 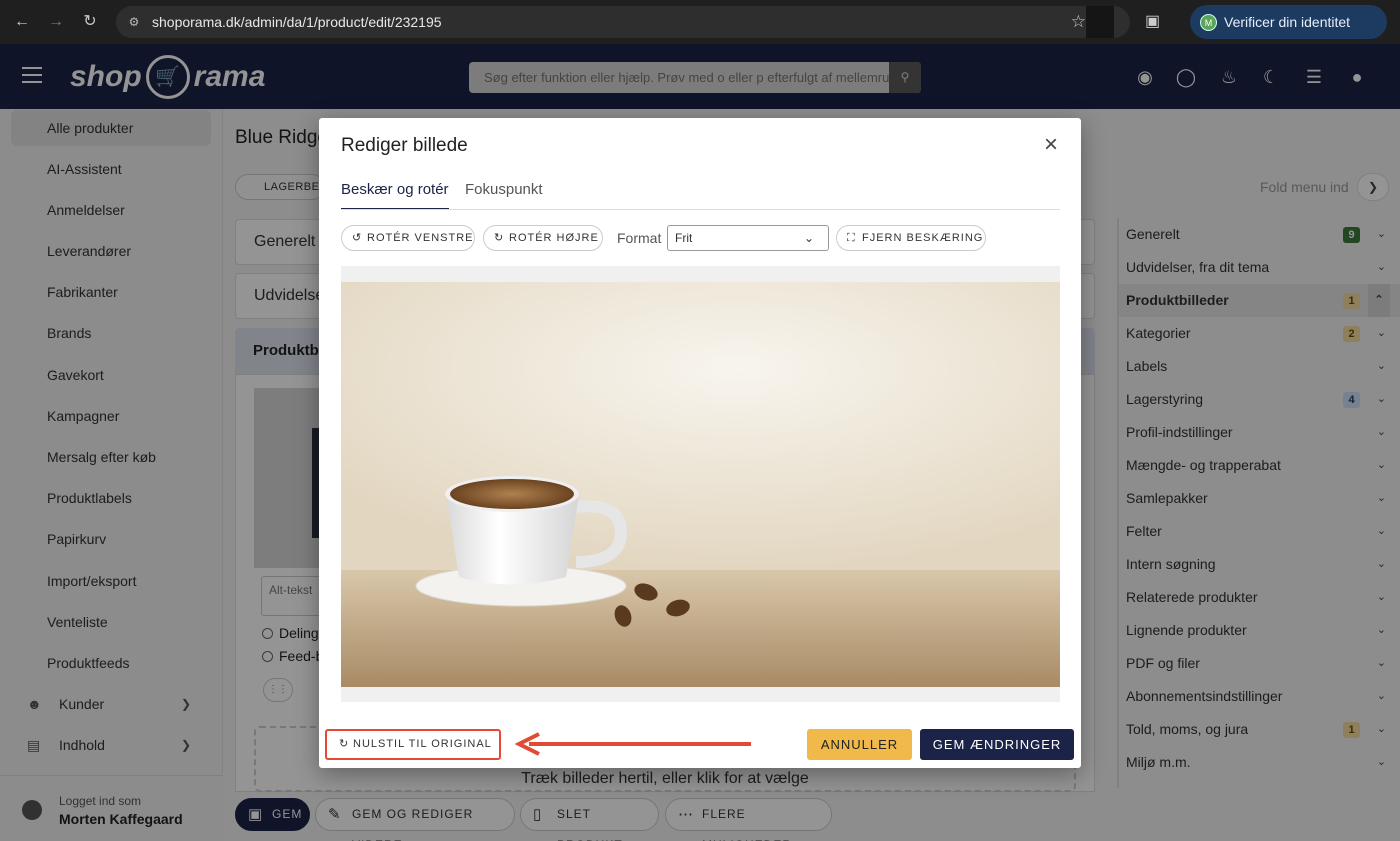 What do you see at coordinates (1155, 21) in the screenshot?
I see `extensions-icon: ▣` at bounding box center [1155, 21].